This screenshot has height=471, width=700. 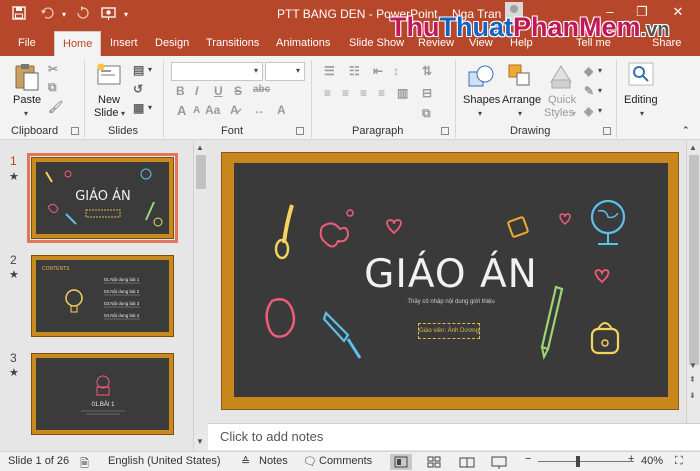 I want to click on comments-icon: 🗨, so click(x=310, y=461).